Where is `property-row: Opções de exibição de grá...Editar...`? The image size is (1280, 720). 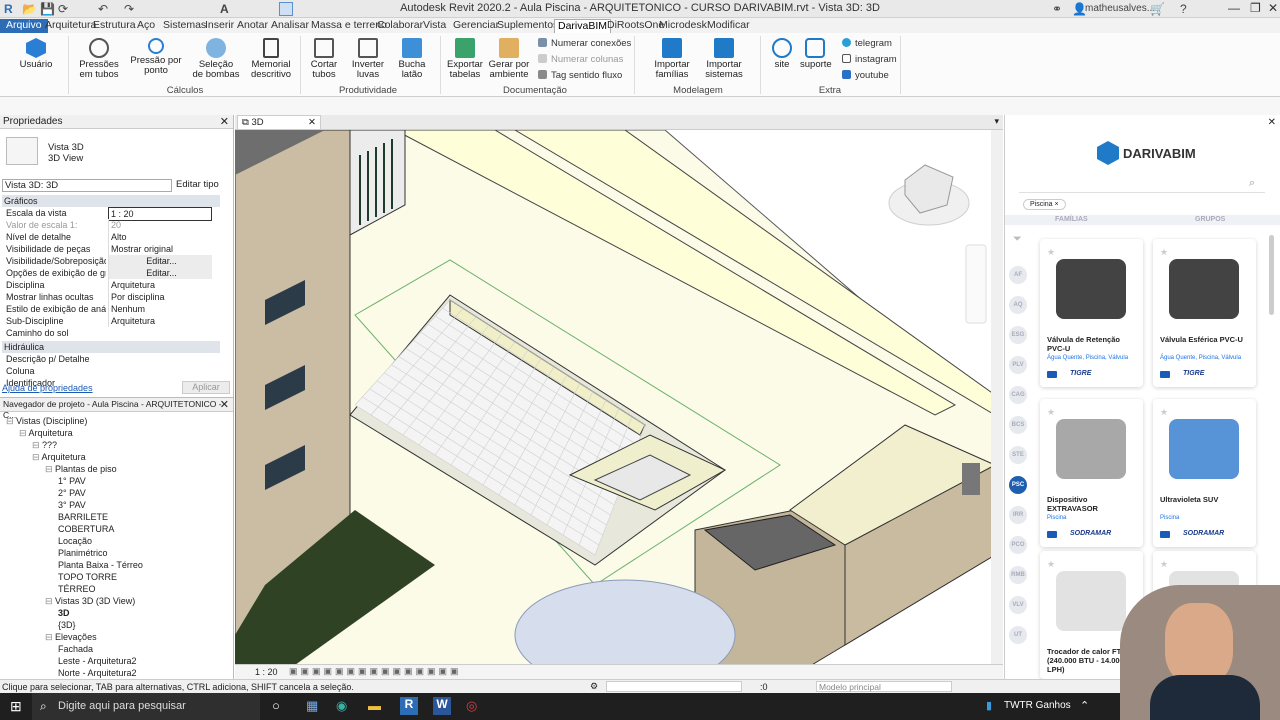 property-row: Opções de exibição de grá...Editar... is located at coordinates (107, 273).